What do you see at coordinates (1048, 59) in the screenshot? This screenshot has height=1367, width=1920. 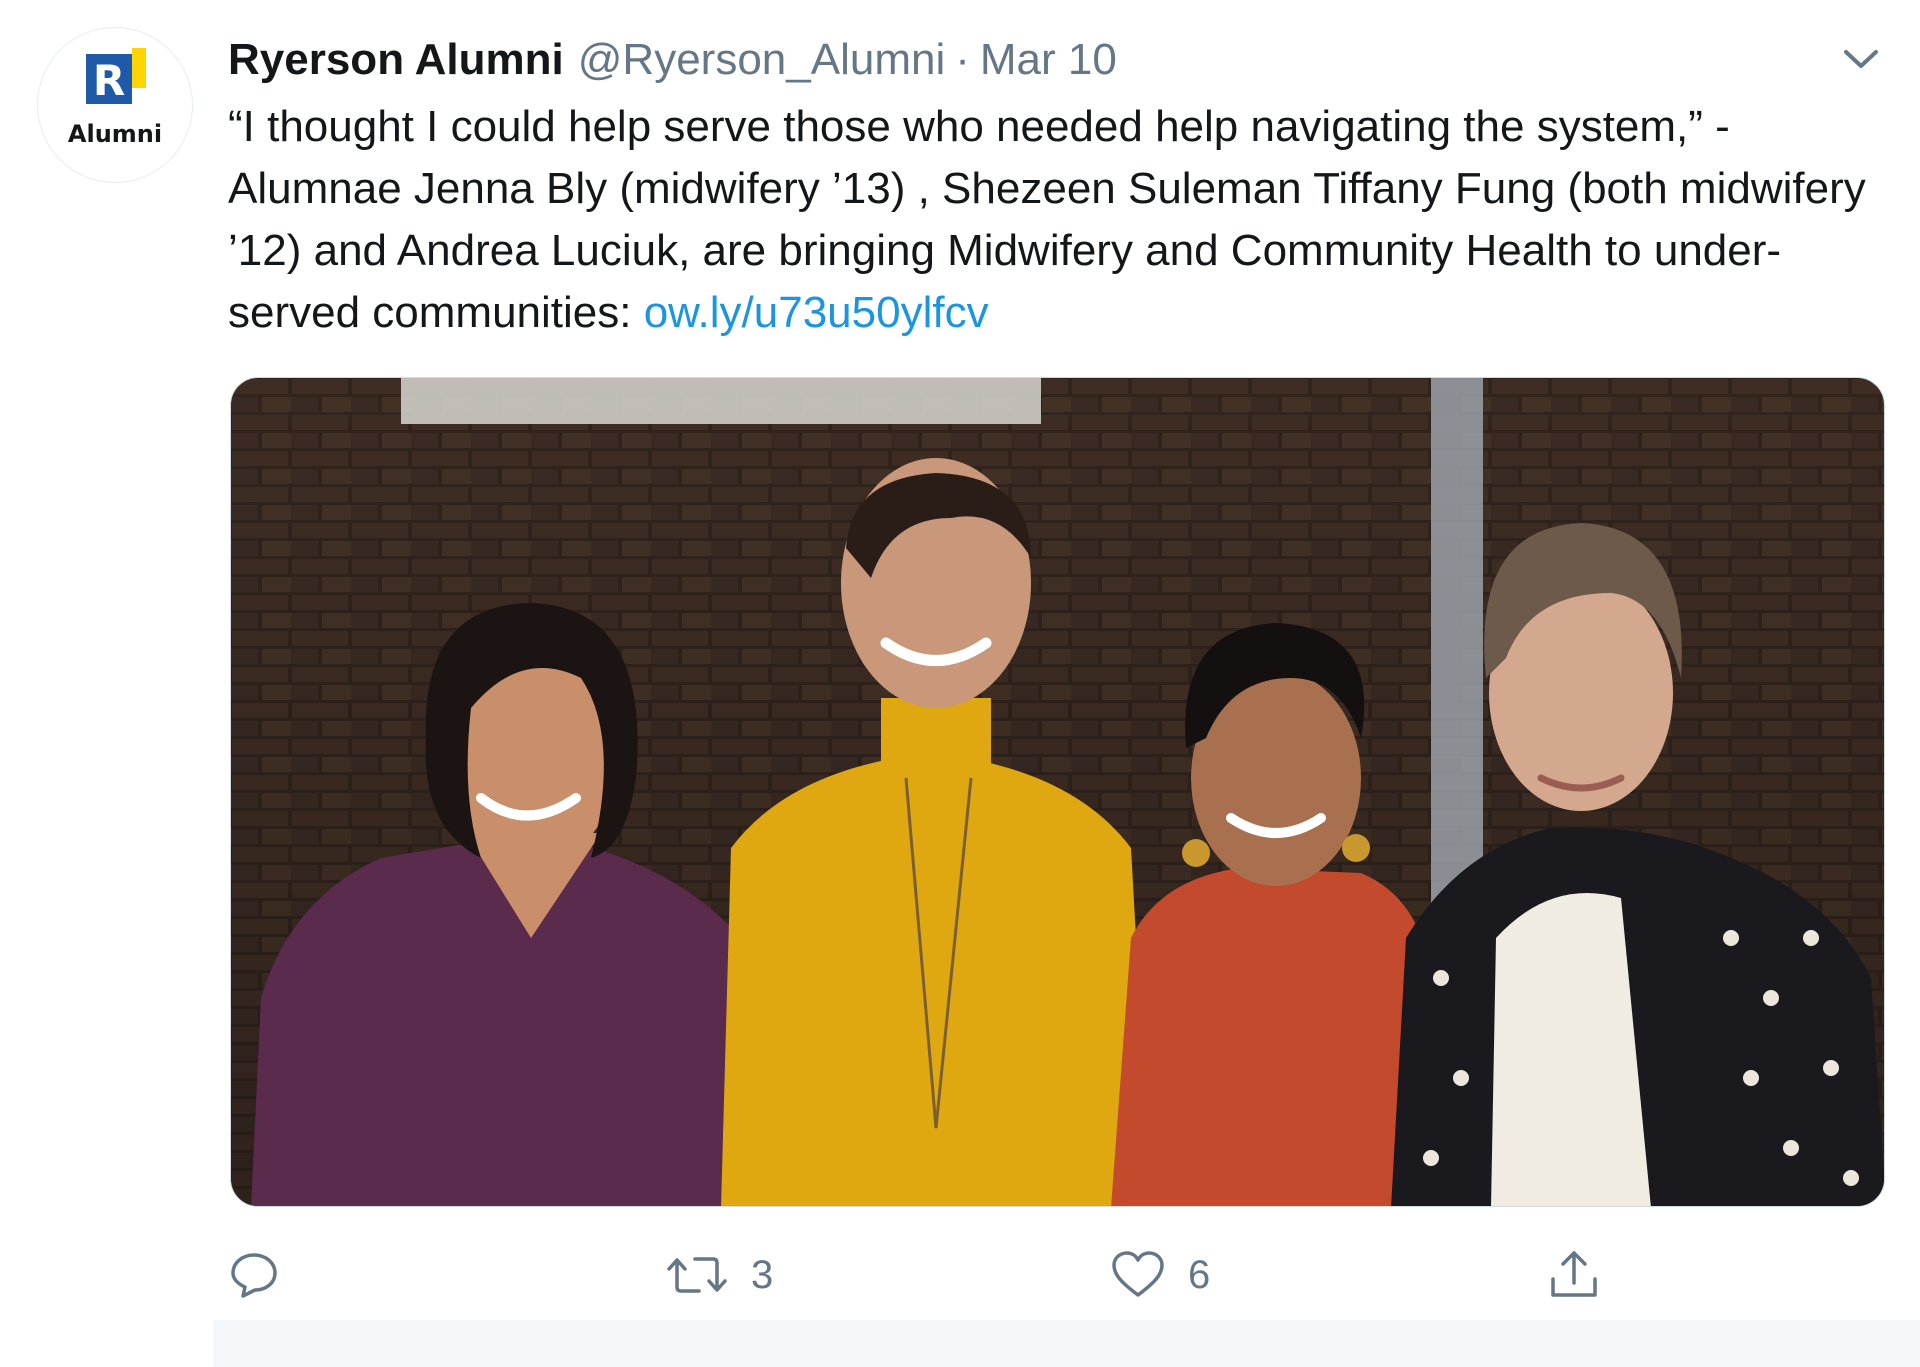 I see `tweet-date: Mar 10` at bounding box center [1048, 59].